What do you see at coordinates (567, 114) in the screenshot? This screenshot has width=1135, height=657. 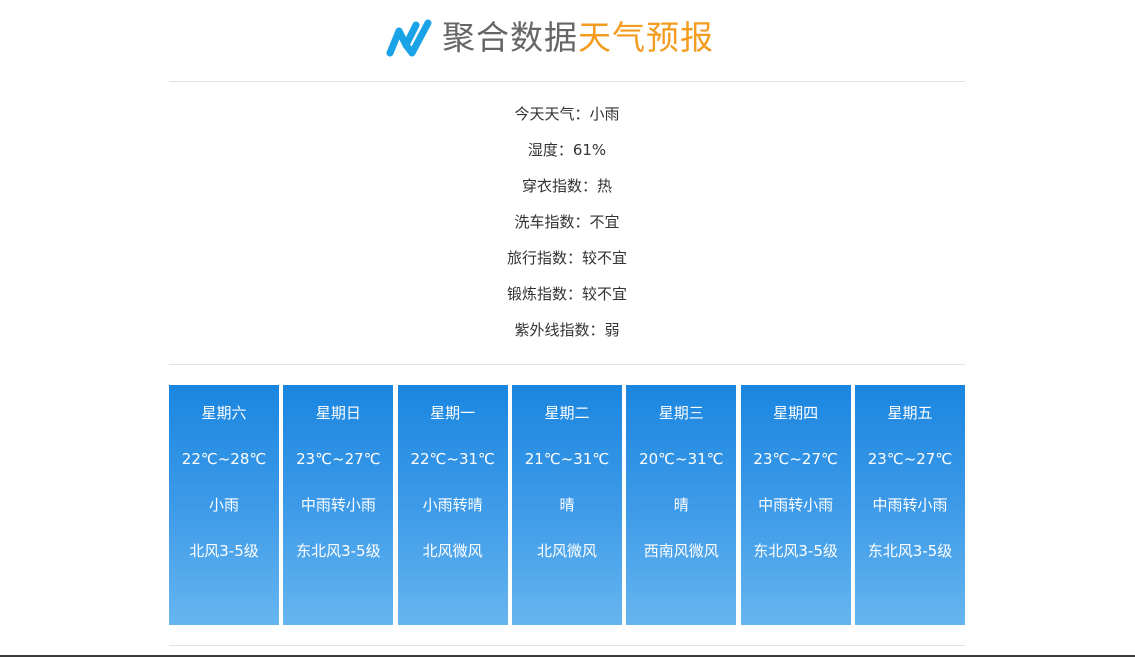 I see `today-weather-condition: 今天天气：小雨` at bounding box center [567, 114].